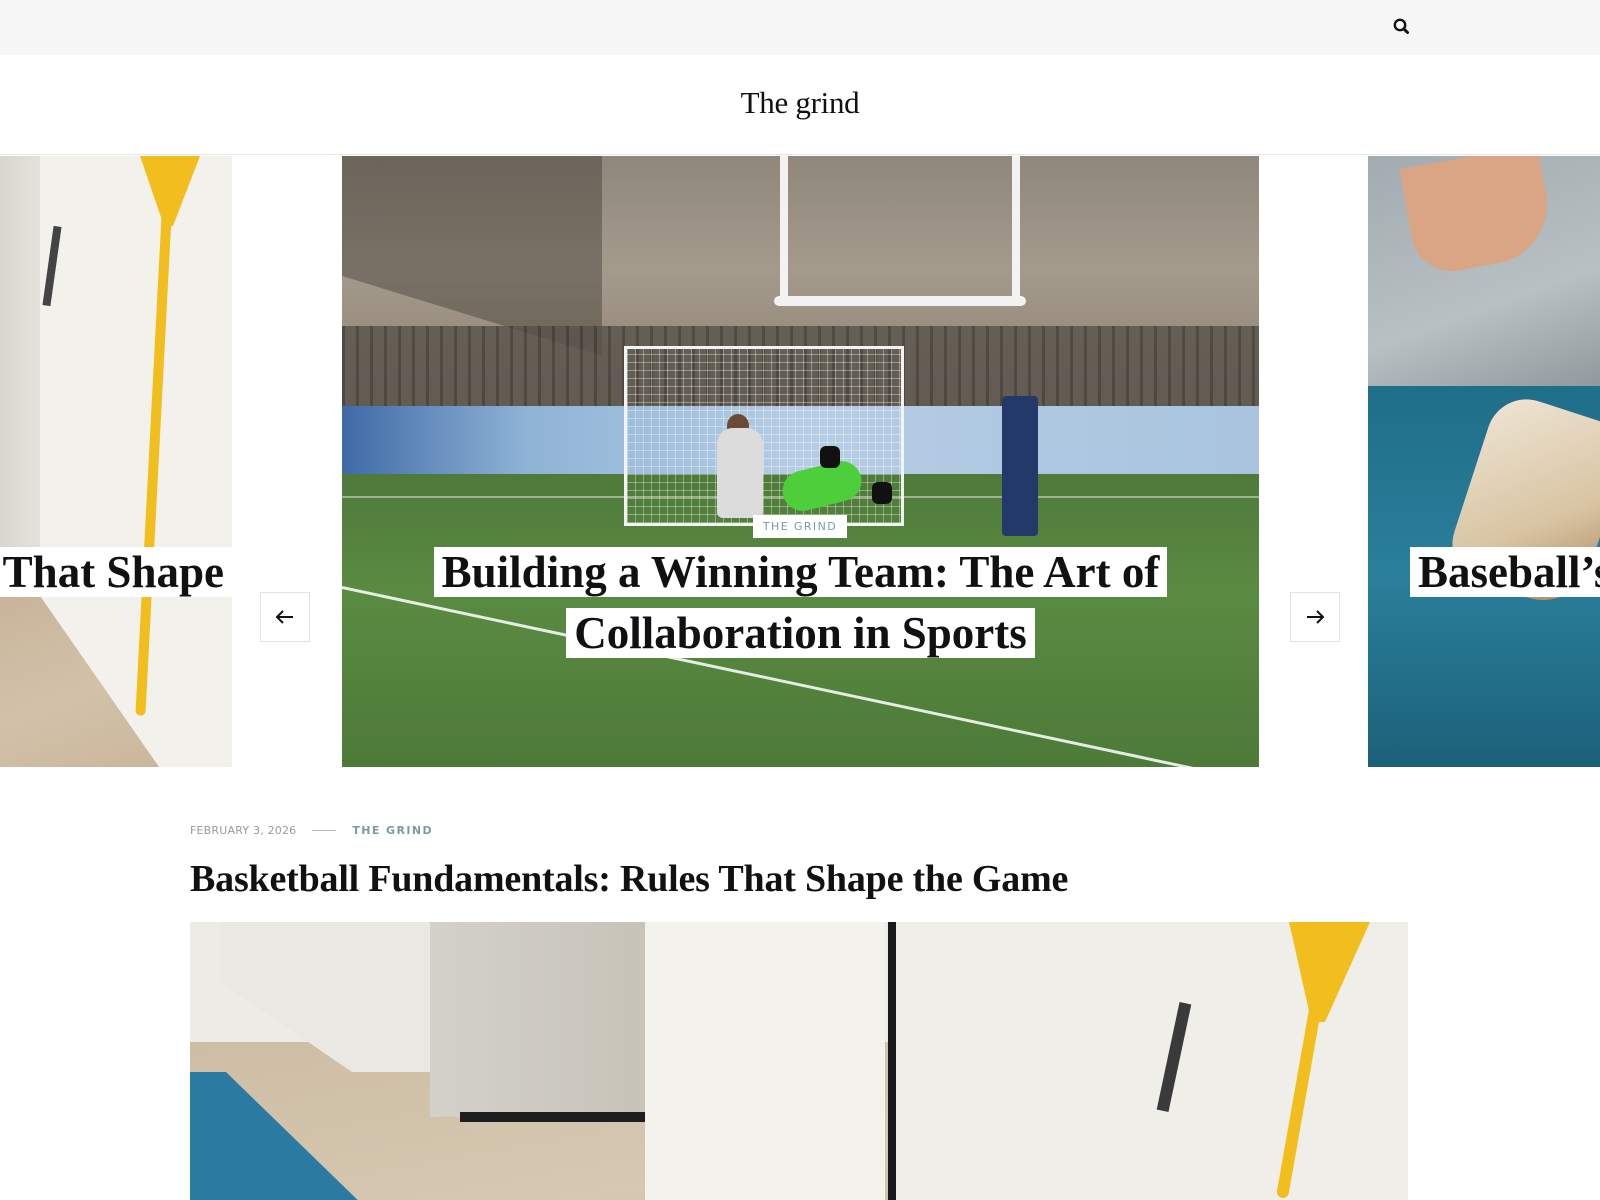 This screenshot has width=1600, height=1200. I want to click on site-header: The grind, so click(800, 105).